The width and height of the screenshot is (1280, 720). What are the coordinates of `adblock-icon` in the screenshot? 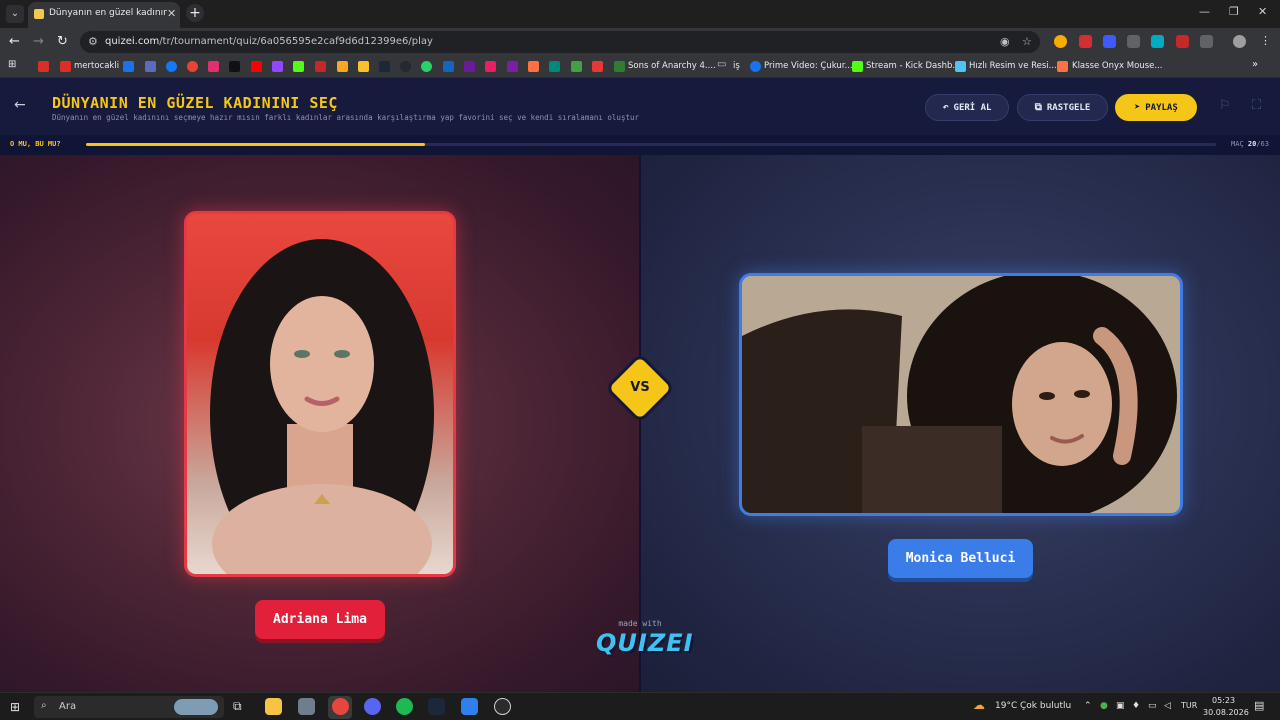 It's located at (1085, 41).